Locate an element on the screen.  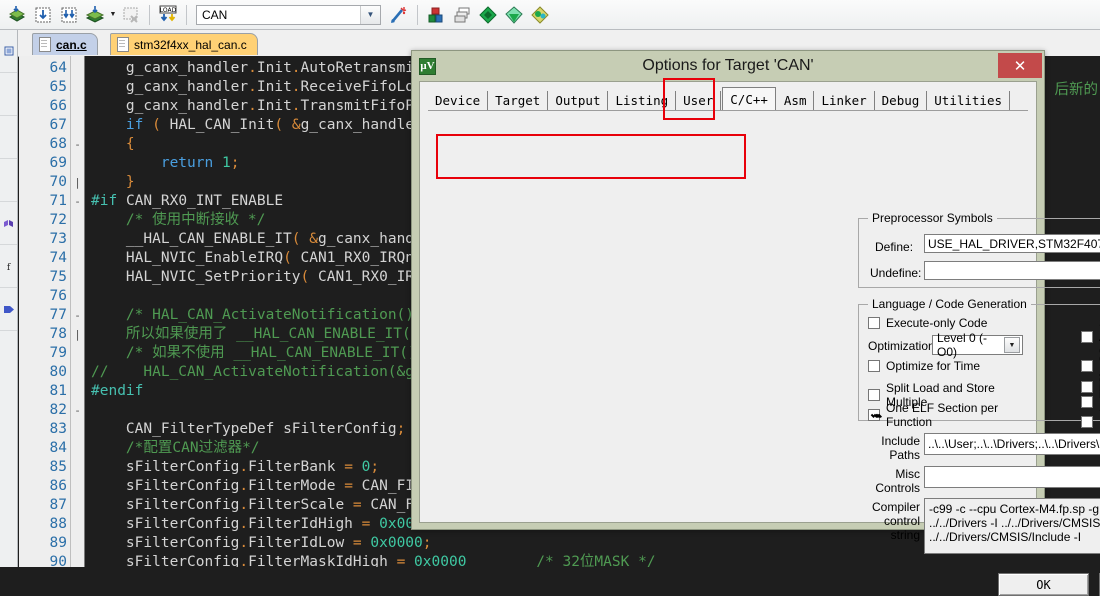
dialog-tab-debug: Debug is located at coordinates (901, 100).